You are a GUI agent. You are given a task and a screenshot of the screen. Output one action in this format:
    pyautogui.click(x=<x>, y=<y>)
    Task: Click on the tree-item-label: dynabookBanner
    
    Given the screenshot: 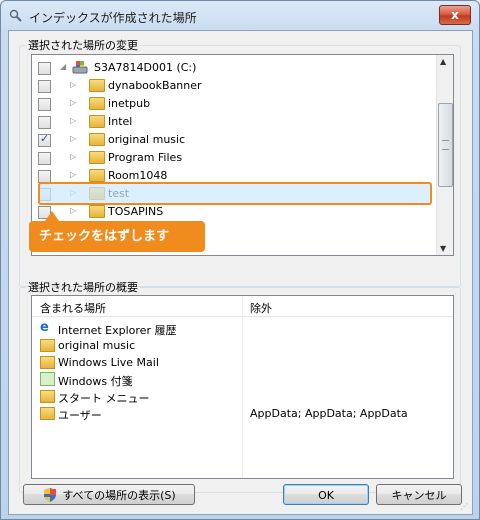 What is the action you would take?
    pyautogui.click(x=155, y=85)
    